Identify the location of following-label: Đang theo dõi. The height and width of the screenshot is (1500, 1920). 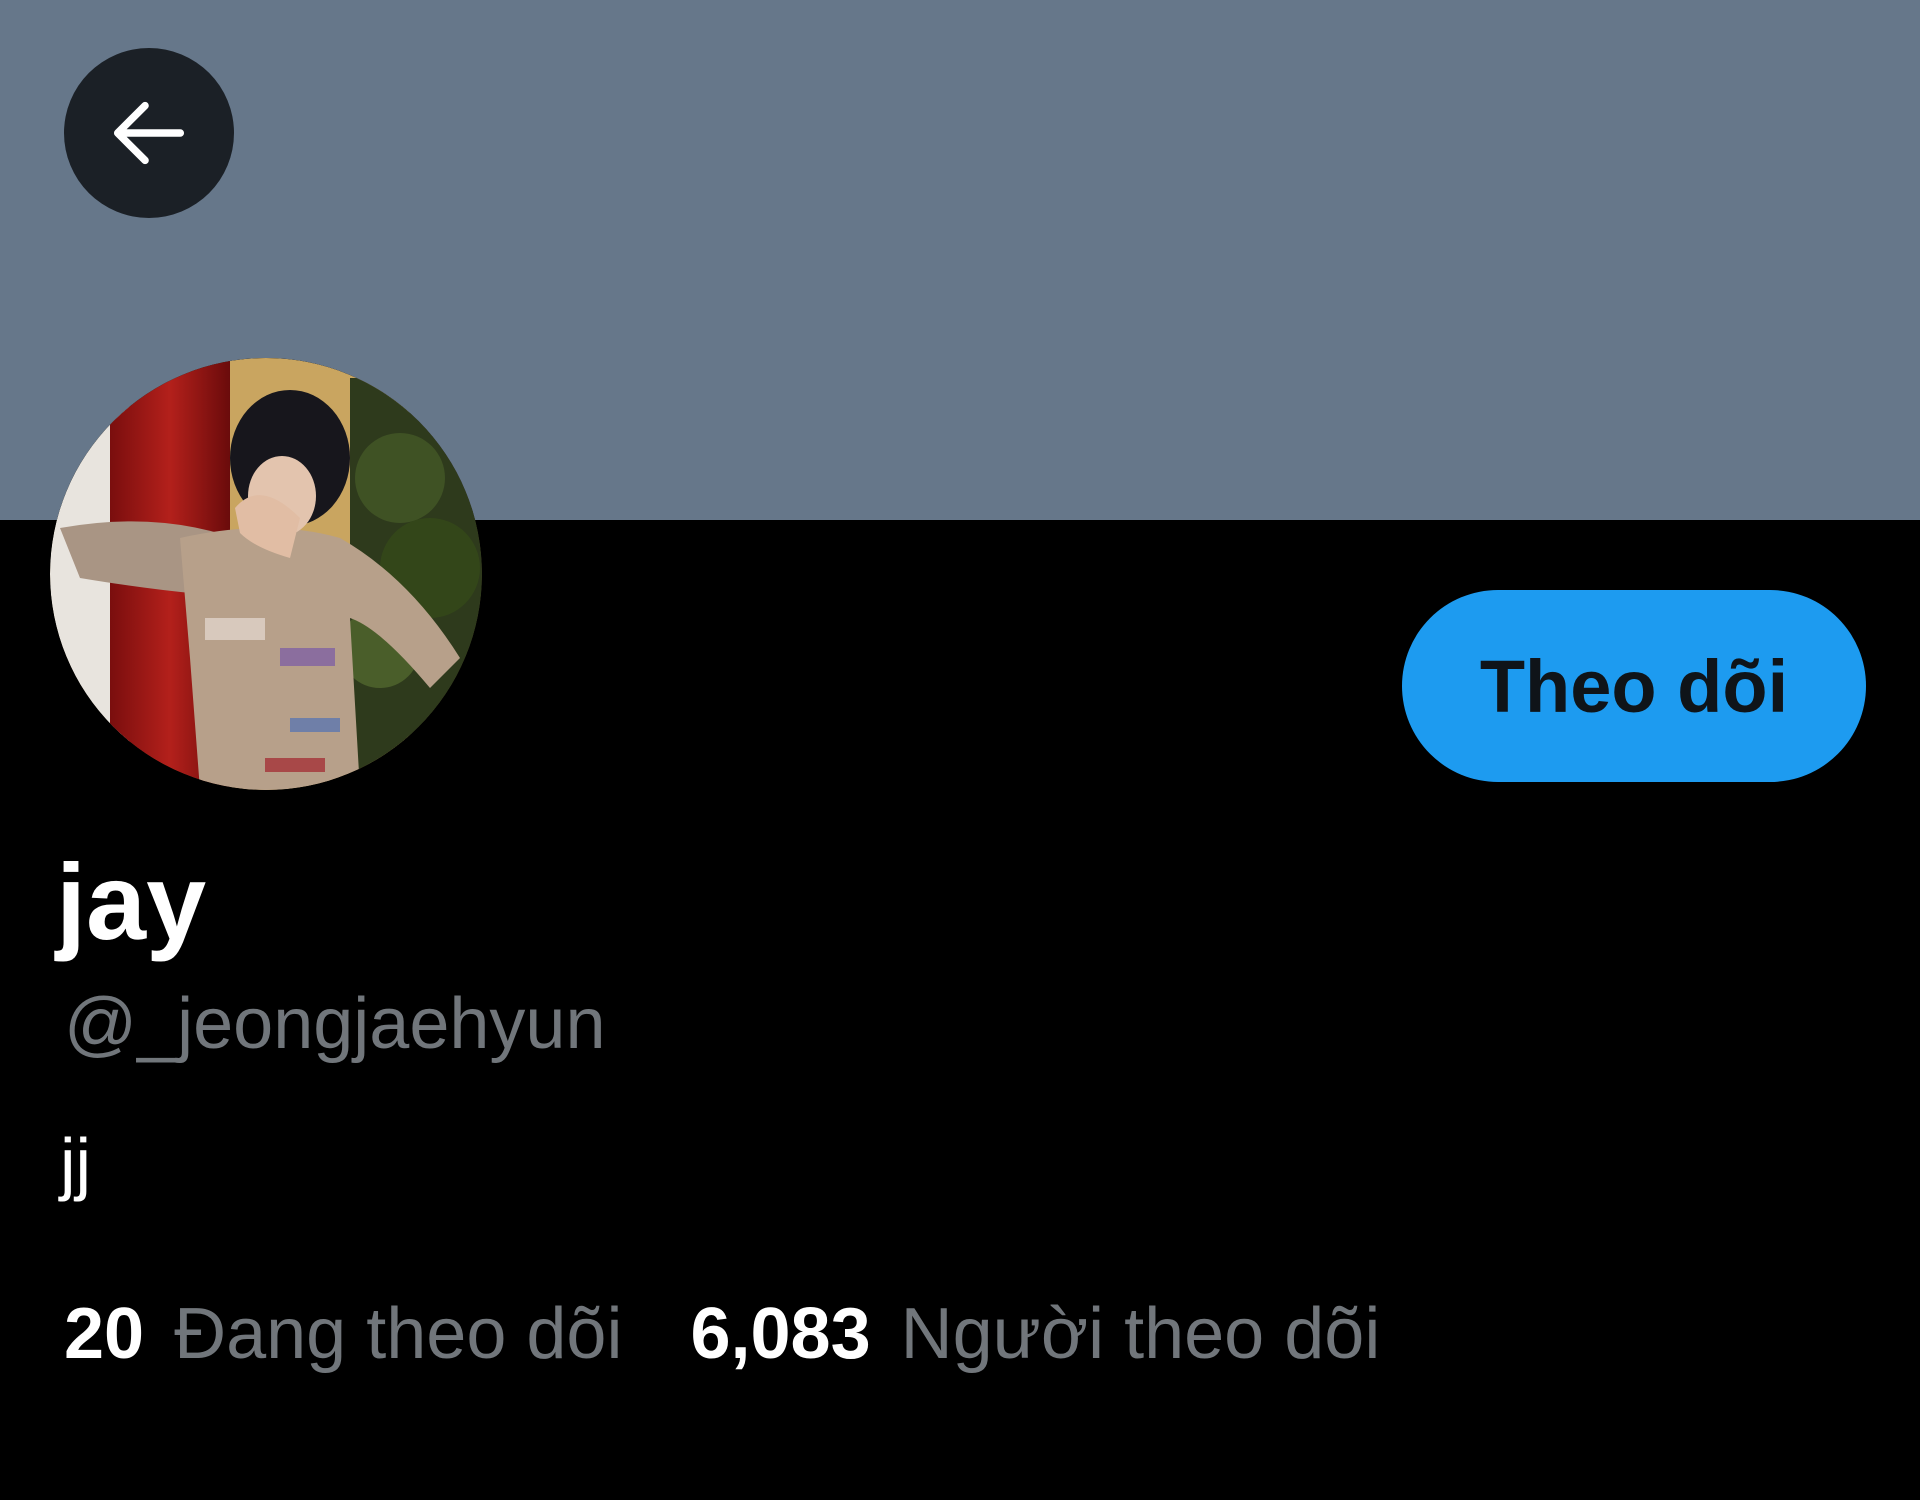
(398, 1334).